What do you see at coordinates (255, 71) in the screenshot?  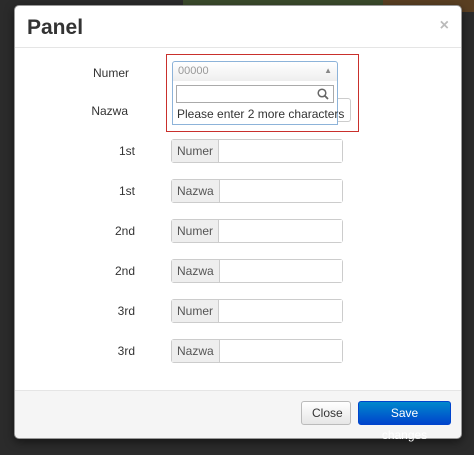 I see `numer-select: 00000 ▲` at bounding box center [255, 71].